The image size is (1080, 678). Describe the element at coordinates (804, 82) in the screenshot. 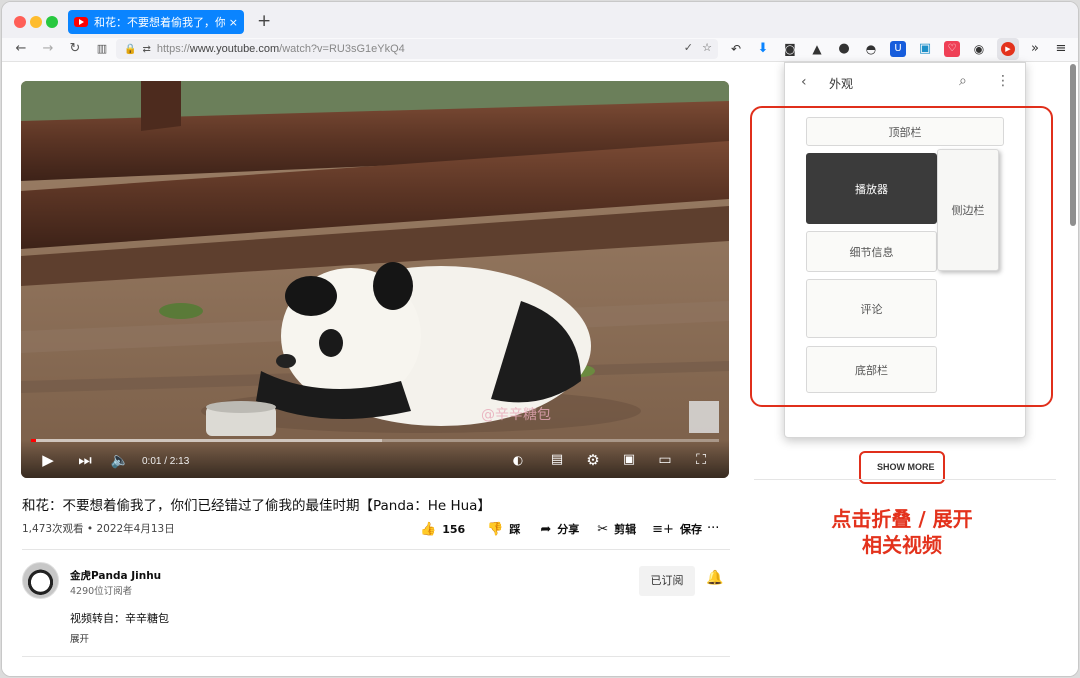

I see `back-chevron-icon: ‹` at that location.